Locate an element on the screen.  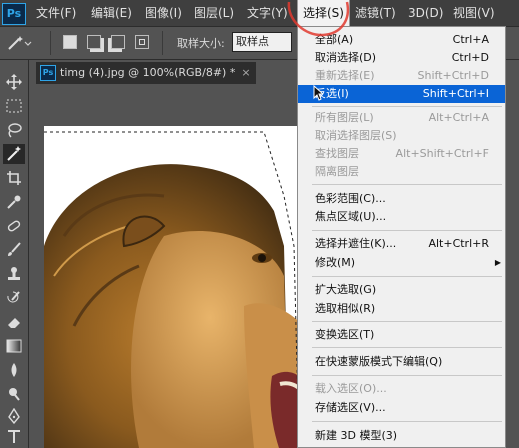
add-to-selection-icon is located at coordinates (94, 42).